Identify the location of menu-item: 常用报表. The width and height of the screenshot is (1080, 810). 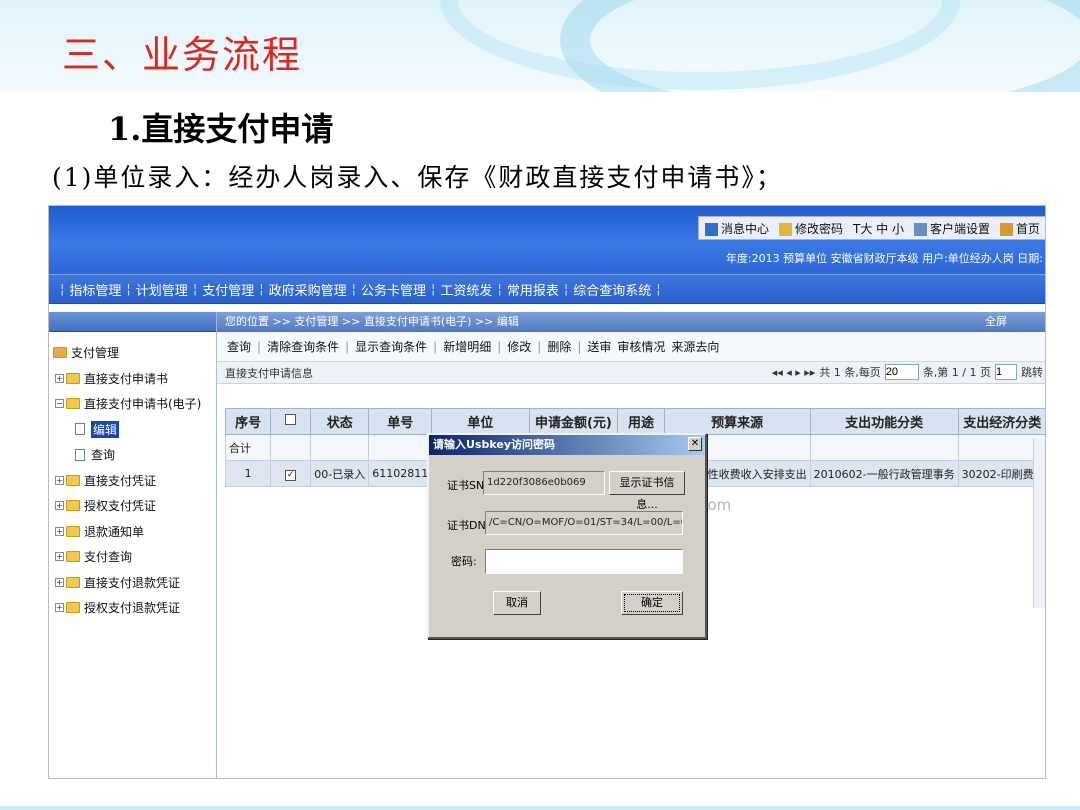
(533, 289).